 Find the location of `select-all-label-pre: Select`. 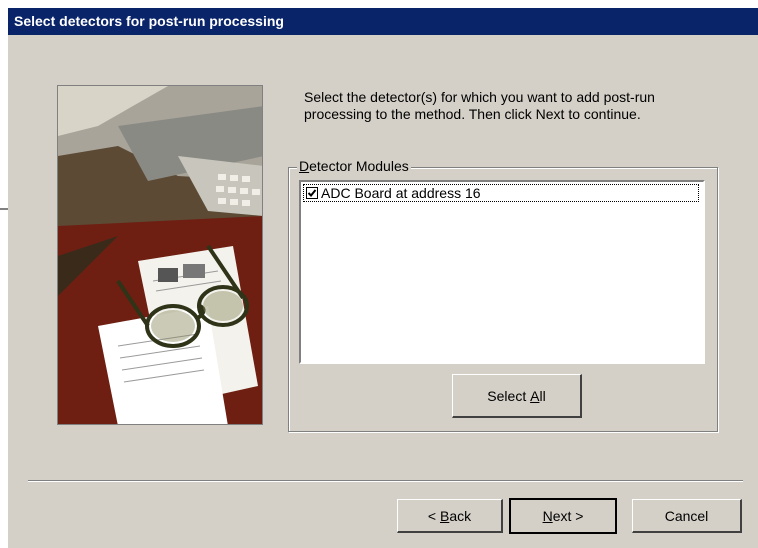

select-all-label-pre: Select is located at coordinates (509, 395).